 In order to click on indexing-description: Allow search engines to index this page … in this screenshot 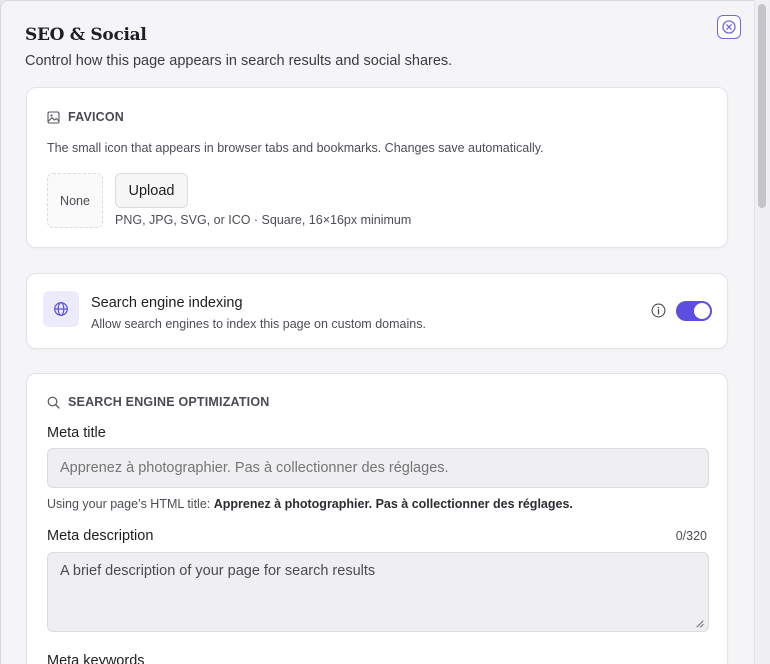, I will do `click(258, 324)`.